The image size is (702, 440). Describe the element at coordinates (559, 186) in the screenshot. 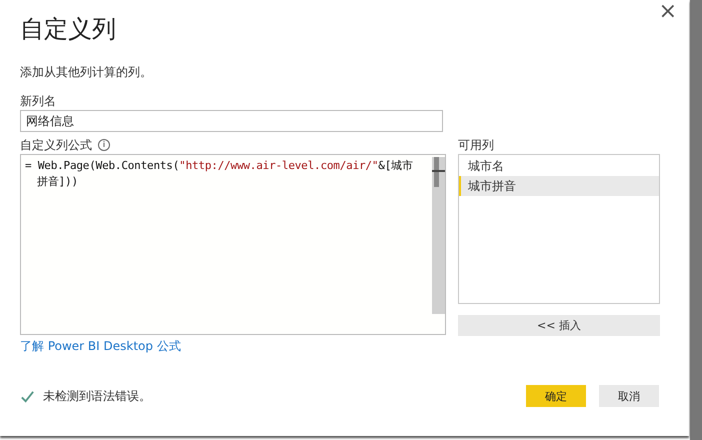

I see `column-list-item: 城市拼音` at that location.